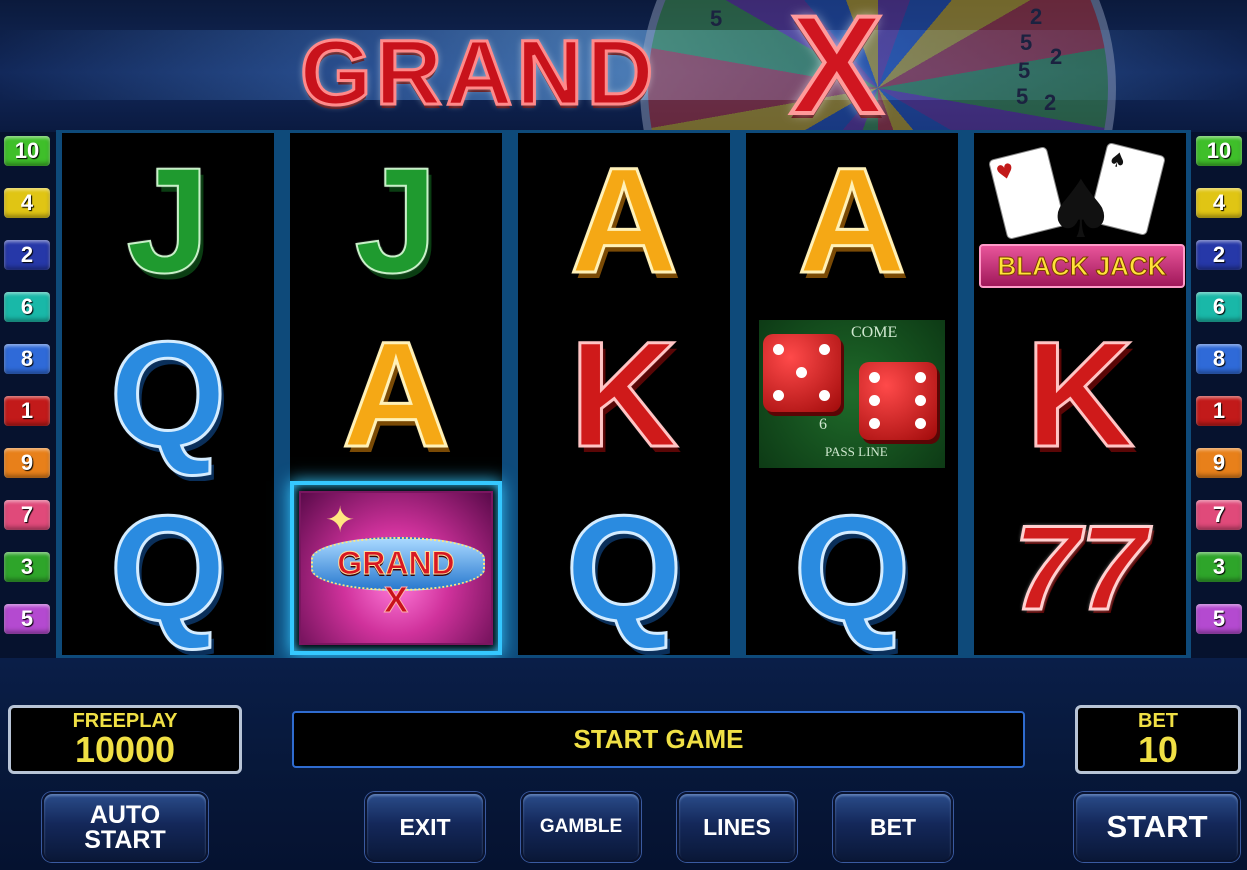 Image resolution: width=1247 pixels, height=870 pixels. I want to click on grandx-symbol-text: GRAND, so click(396, 563).